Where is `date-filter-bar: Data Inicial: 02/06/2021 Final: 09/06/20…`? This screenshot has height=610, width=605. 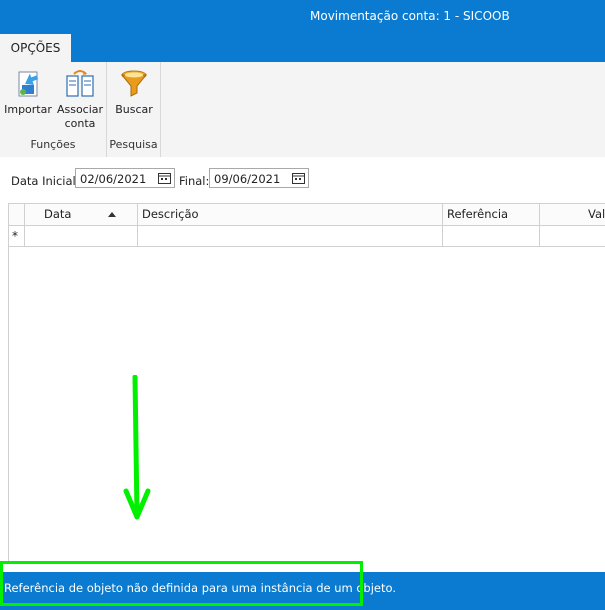 date-filter-bar: Data Inicial: 02/06/2021 Final: 09/06/20… is located at coordinates (302, 180).